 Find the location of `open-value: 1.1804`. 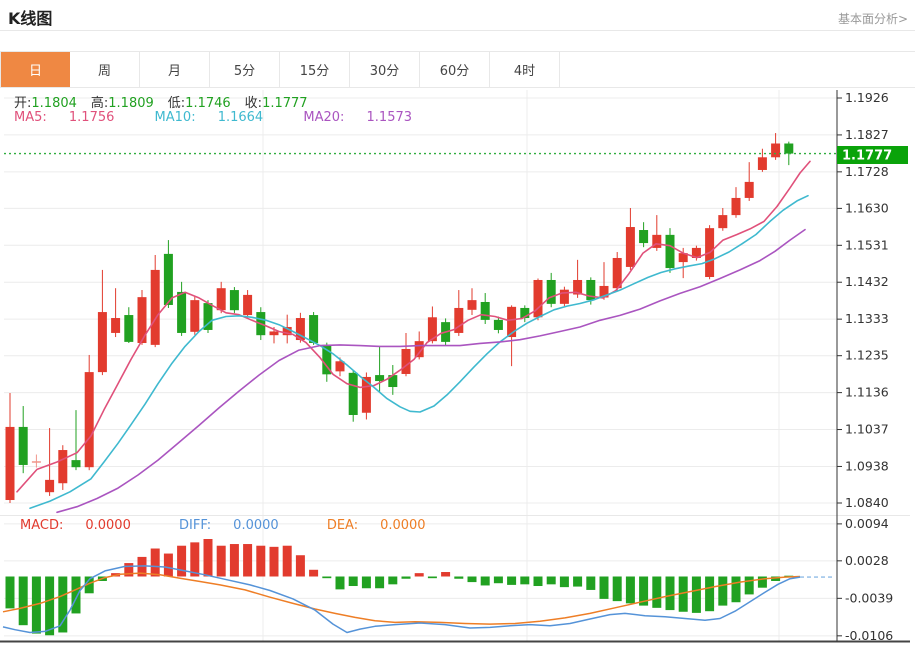

open-value: 1.1804 is located at coordinates (54, 103).